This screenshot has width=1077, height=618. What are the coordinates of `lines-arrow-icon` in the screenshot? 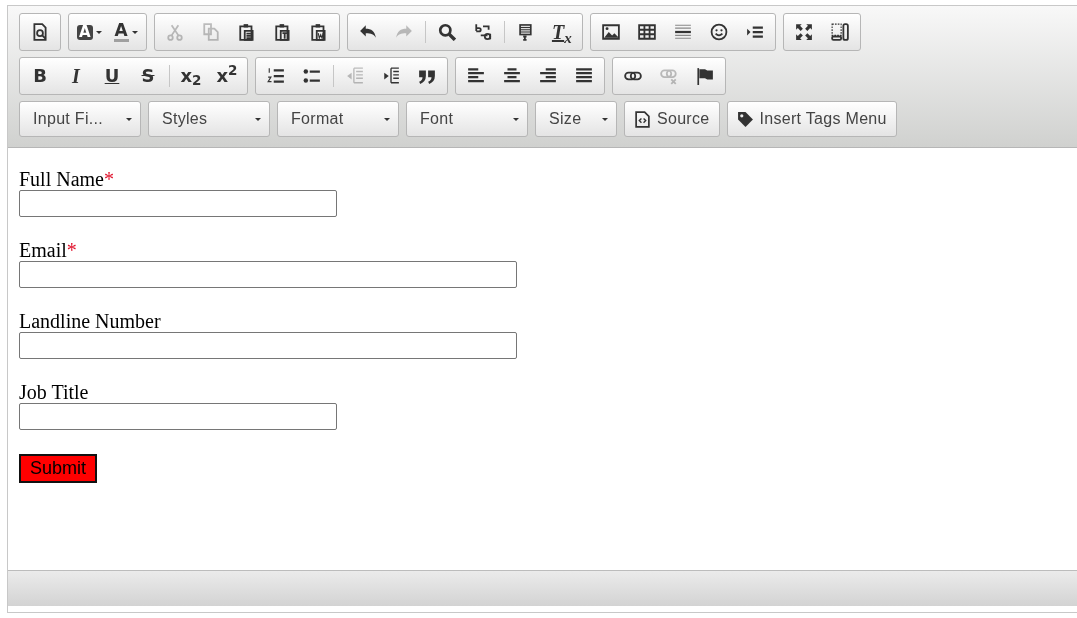 It's located at (754, 32).